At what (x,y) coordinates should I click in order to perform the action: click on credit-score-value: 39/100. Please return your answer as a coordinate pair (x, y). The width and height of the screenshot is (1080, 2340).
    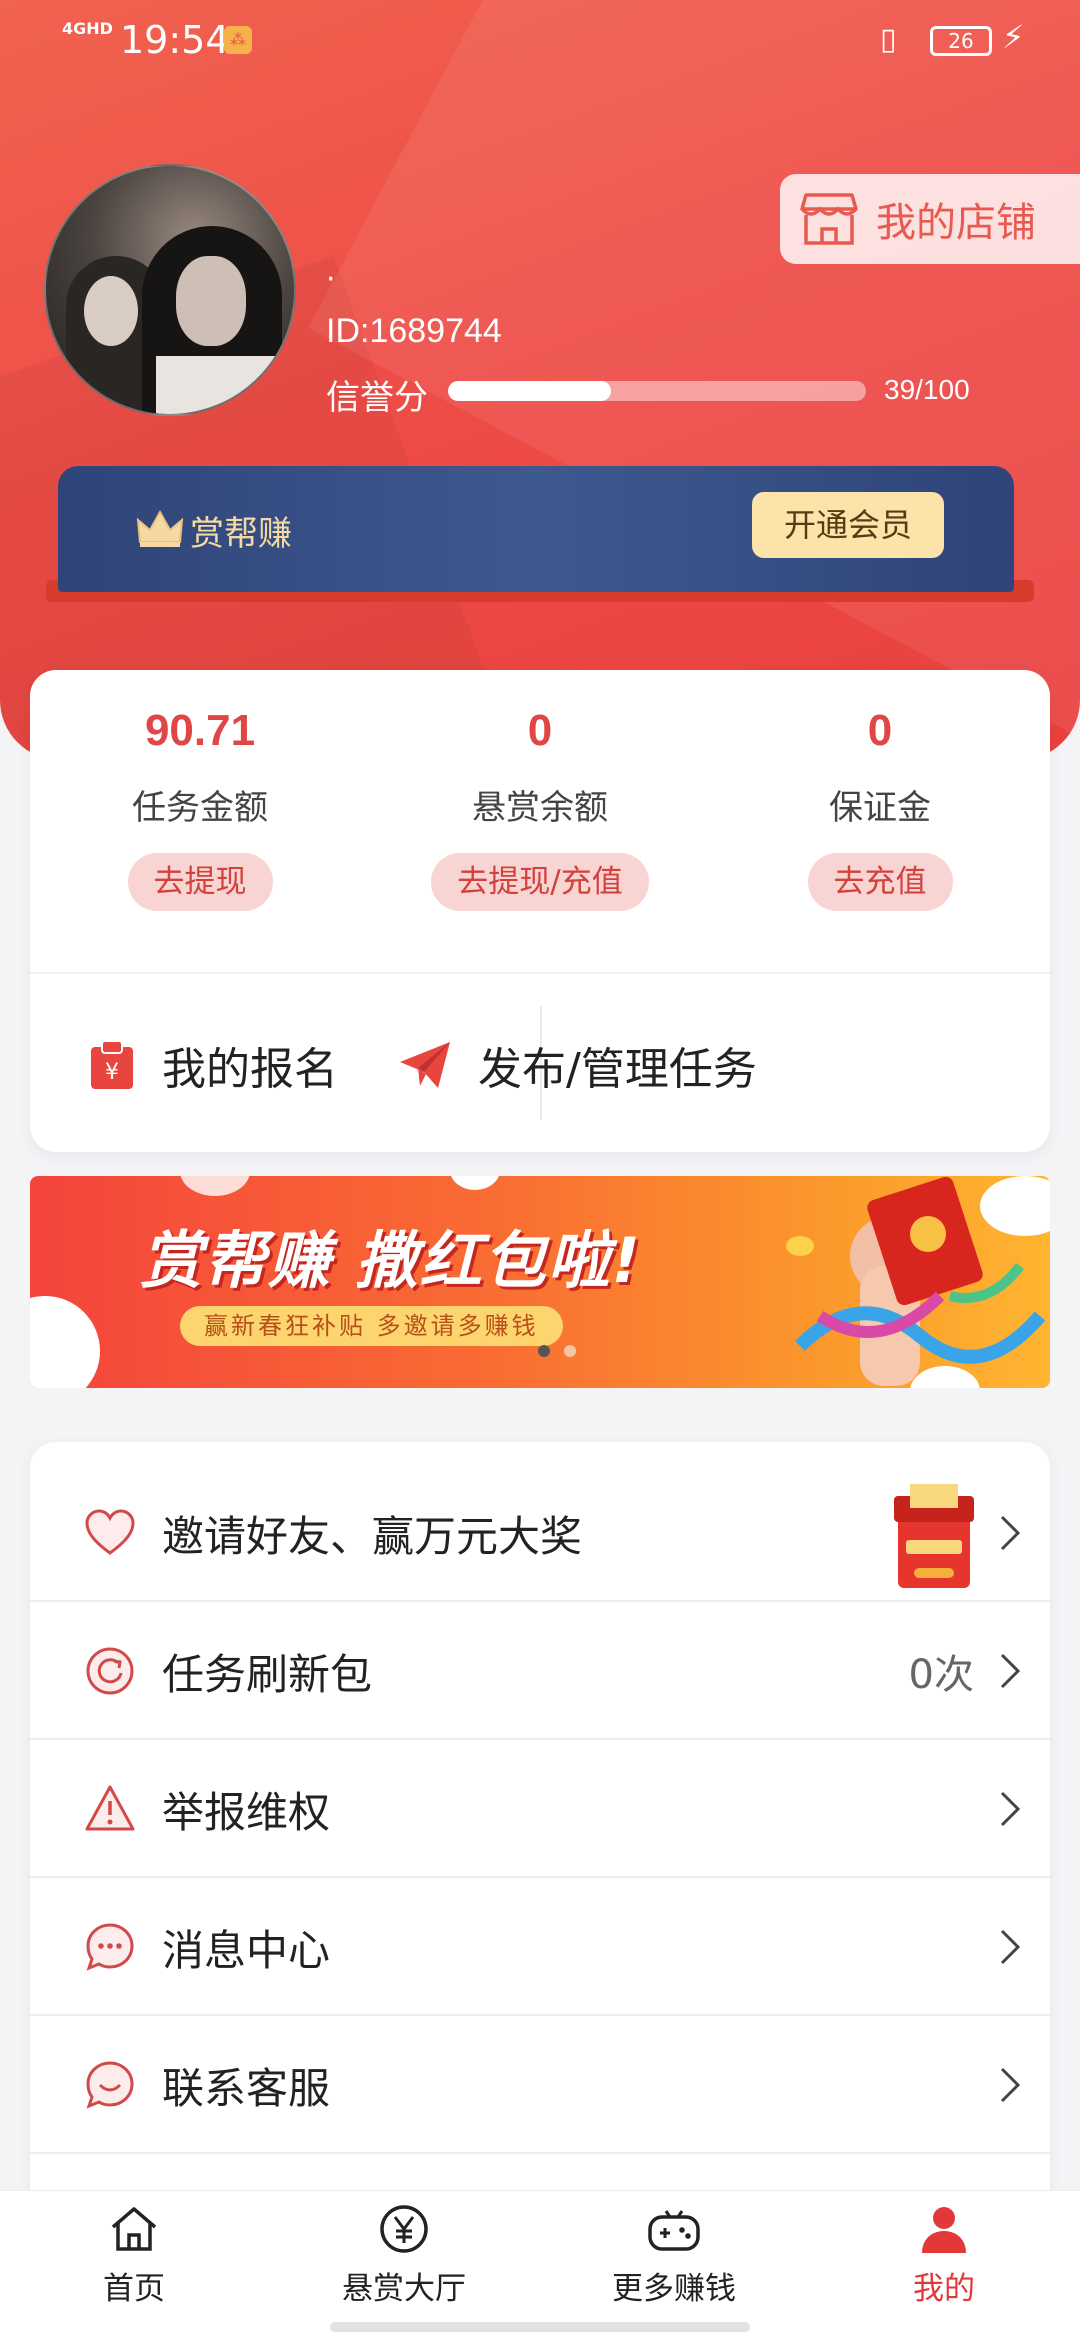
    Looking at the image, I should click on (927, 389).